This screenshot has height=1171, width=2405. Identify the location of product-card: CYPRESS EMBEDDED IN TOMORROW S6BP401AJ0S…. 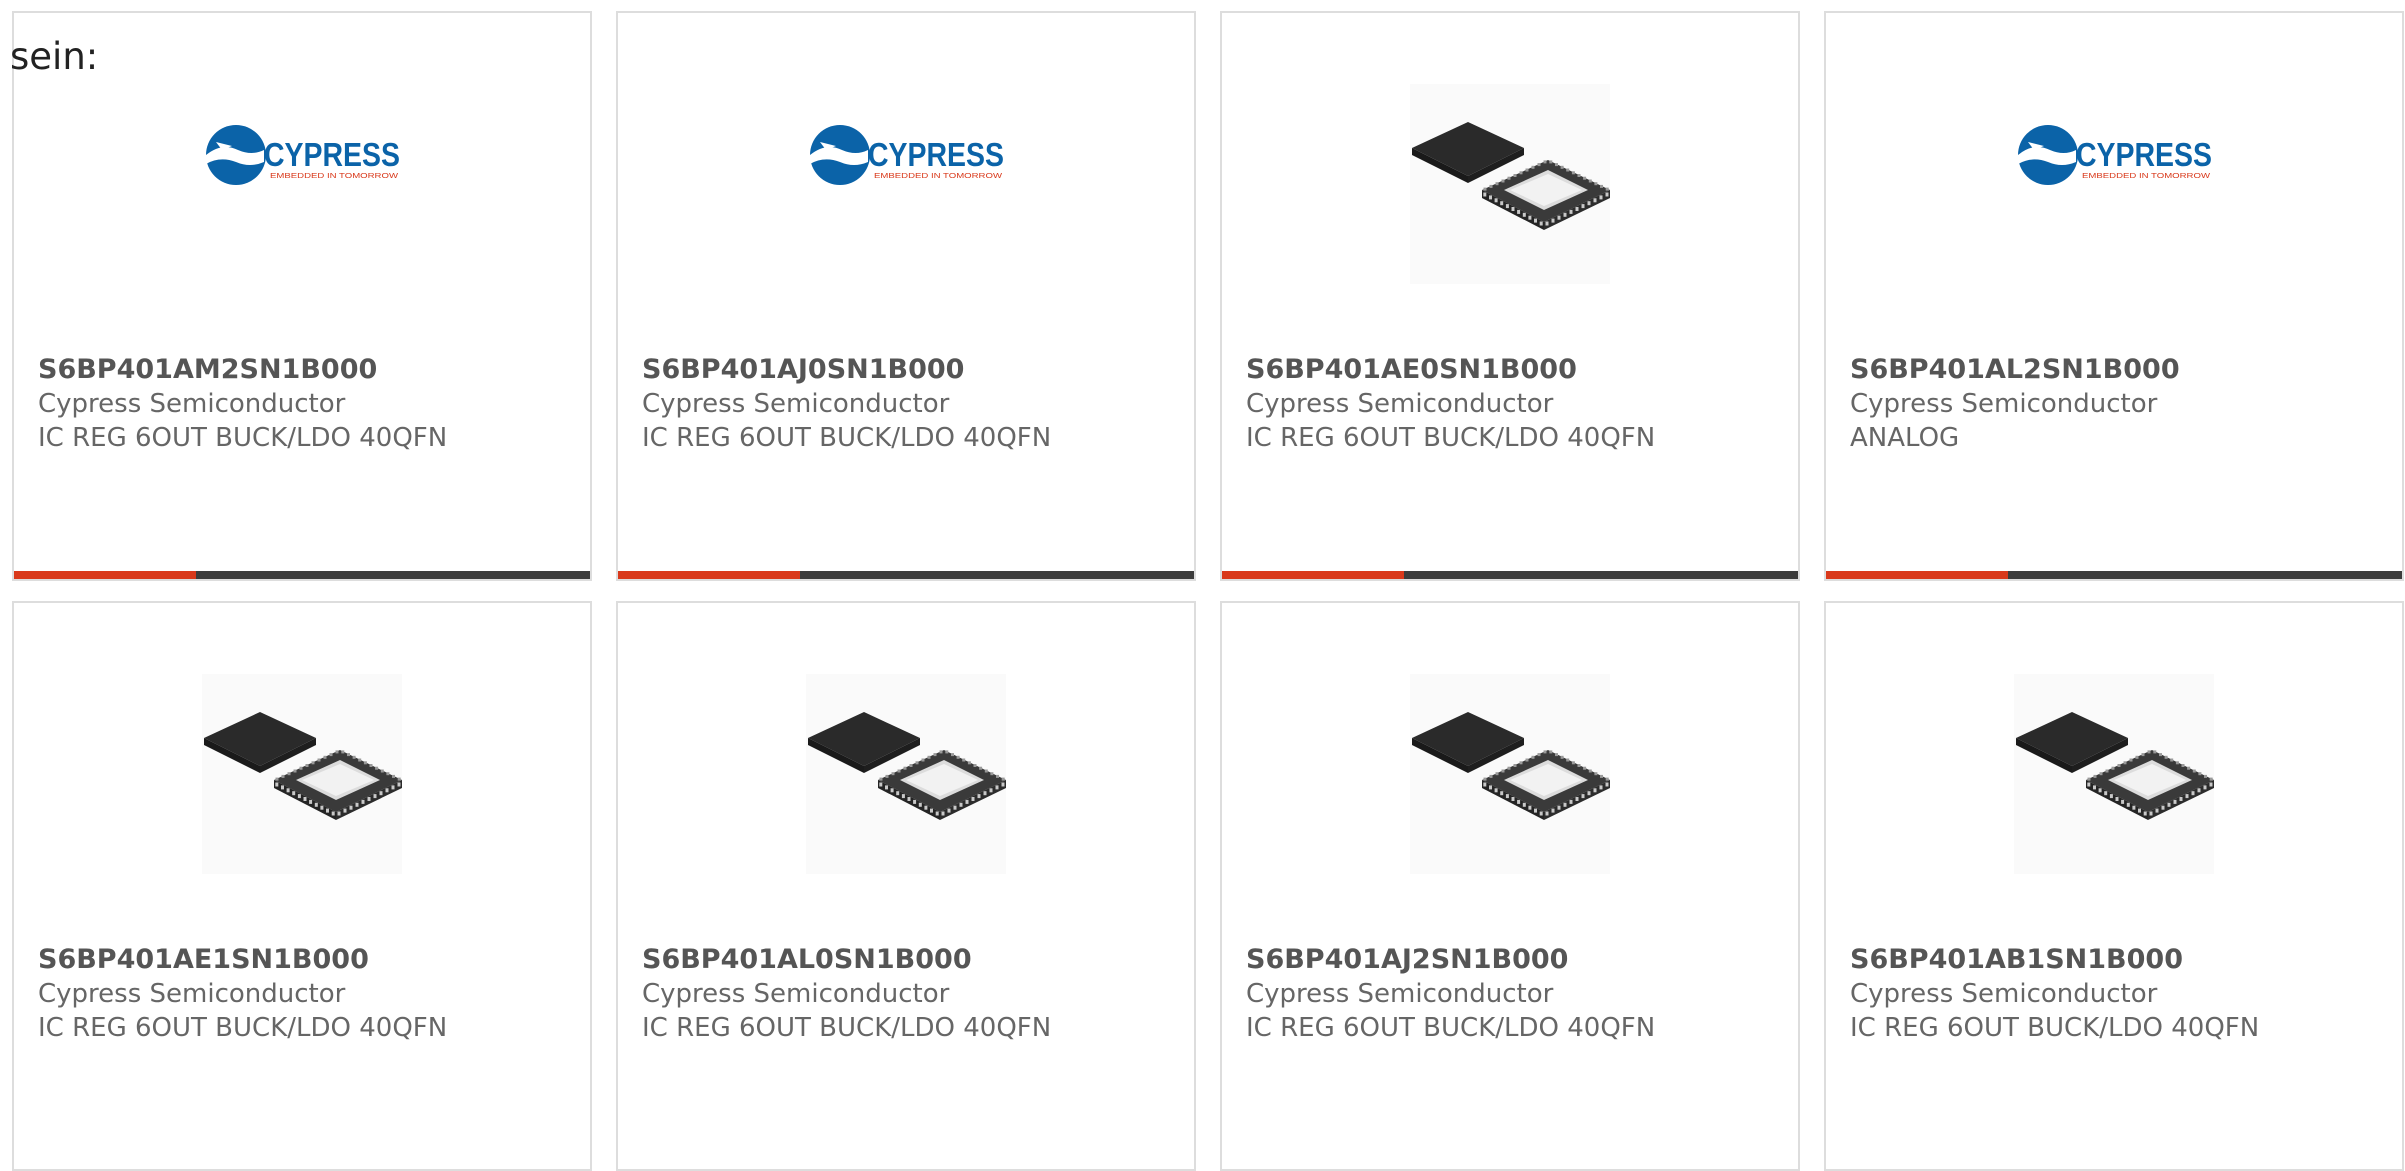
(906, 296).